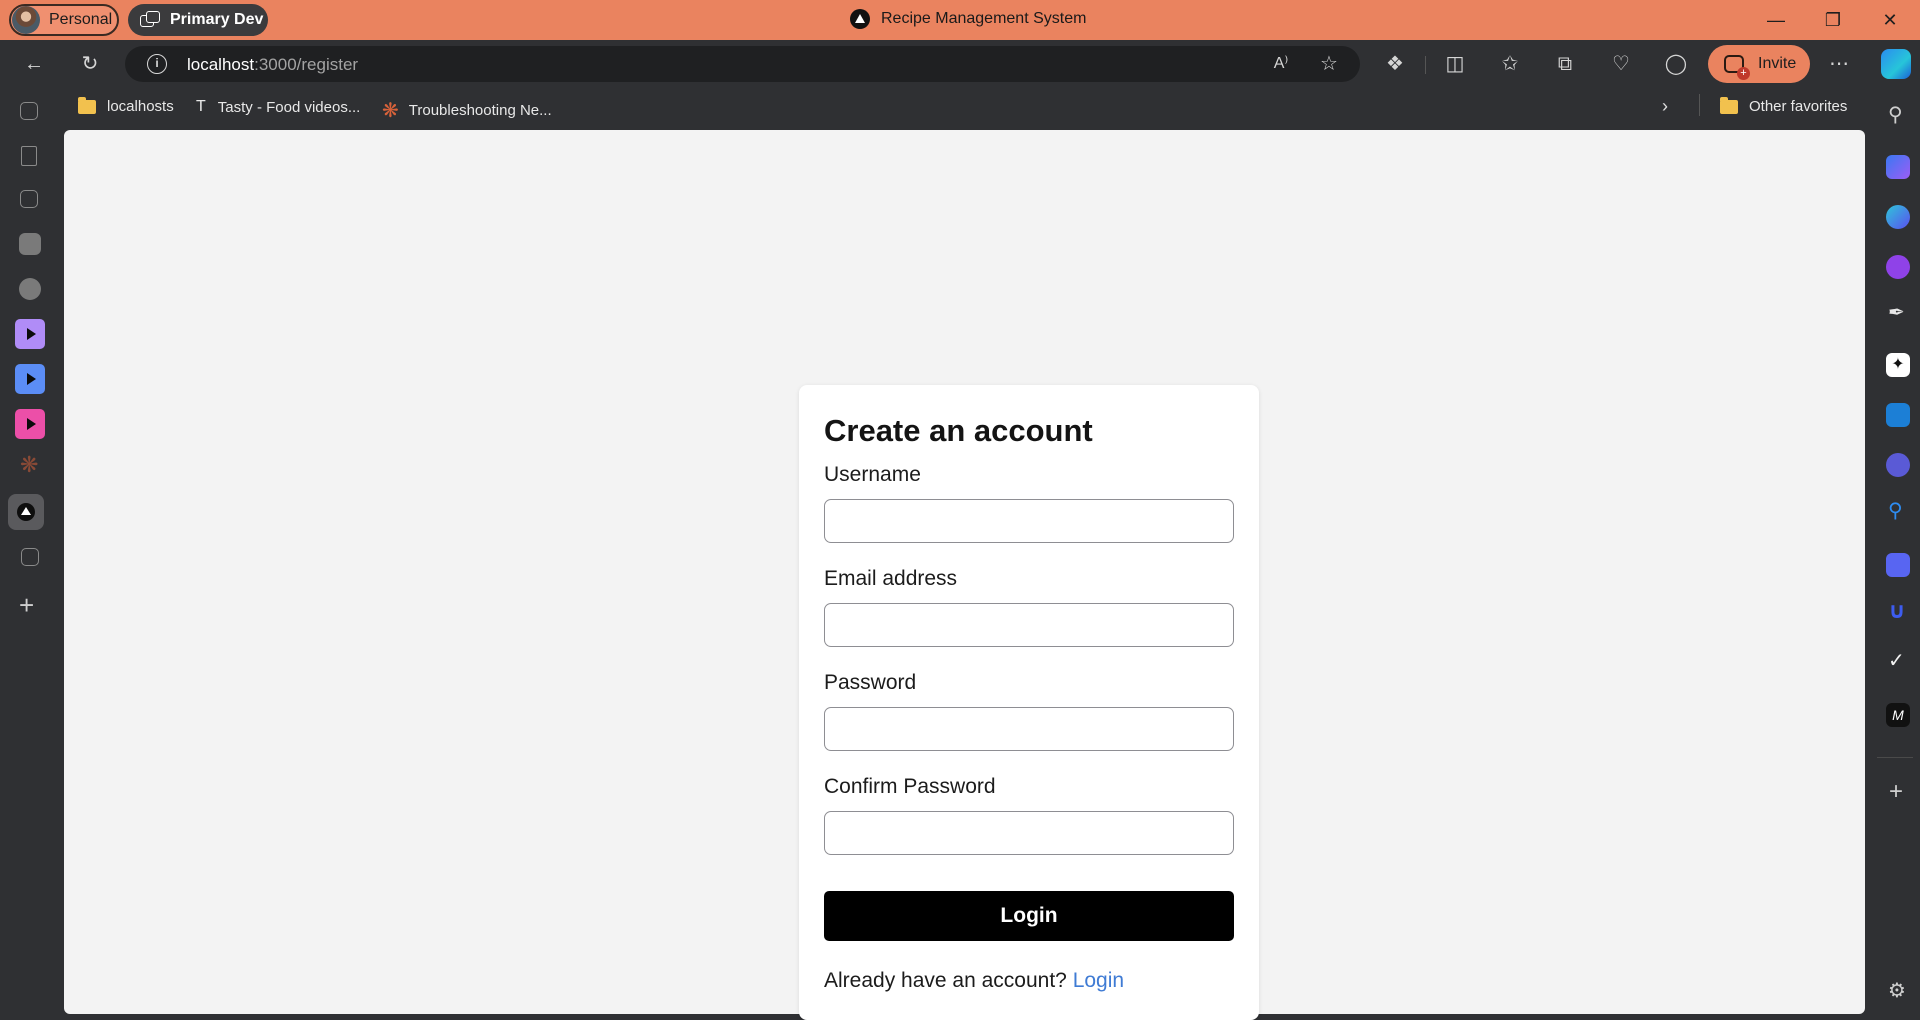 Image resolution: width=1920 pixels, height=1020 pixels. I want to click on password-field, so click(1029, 729).